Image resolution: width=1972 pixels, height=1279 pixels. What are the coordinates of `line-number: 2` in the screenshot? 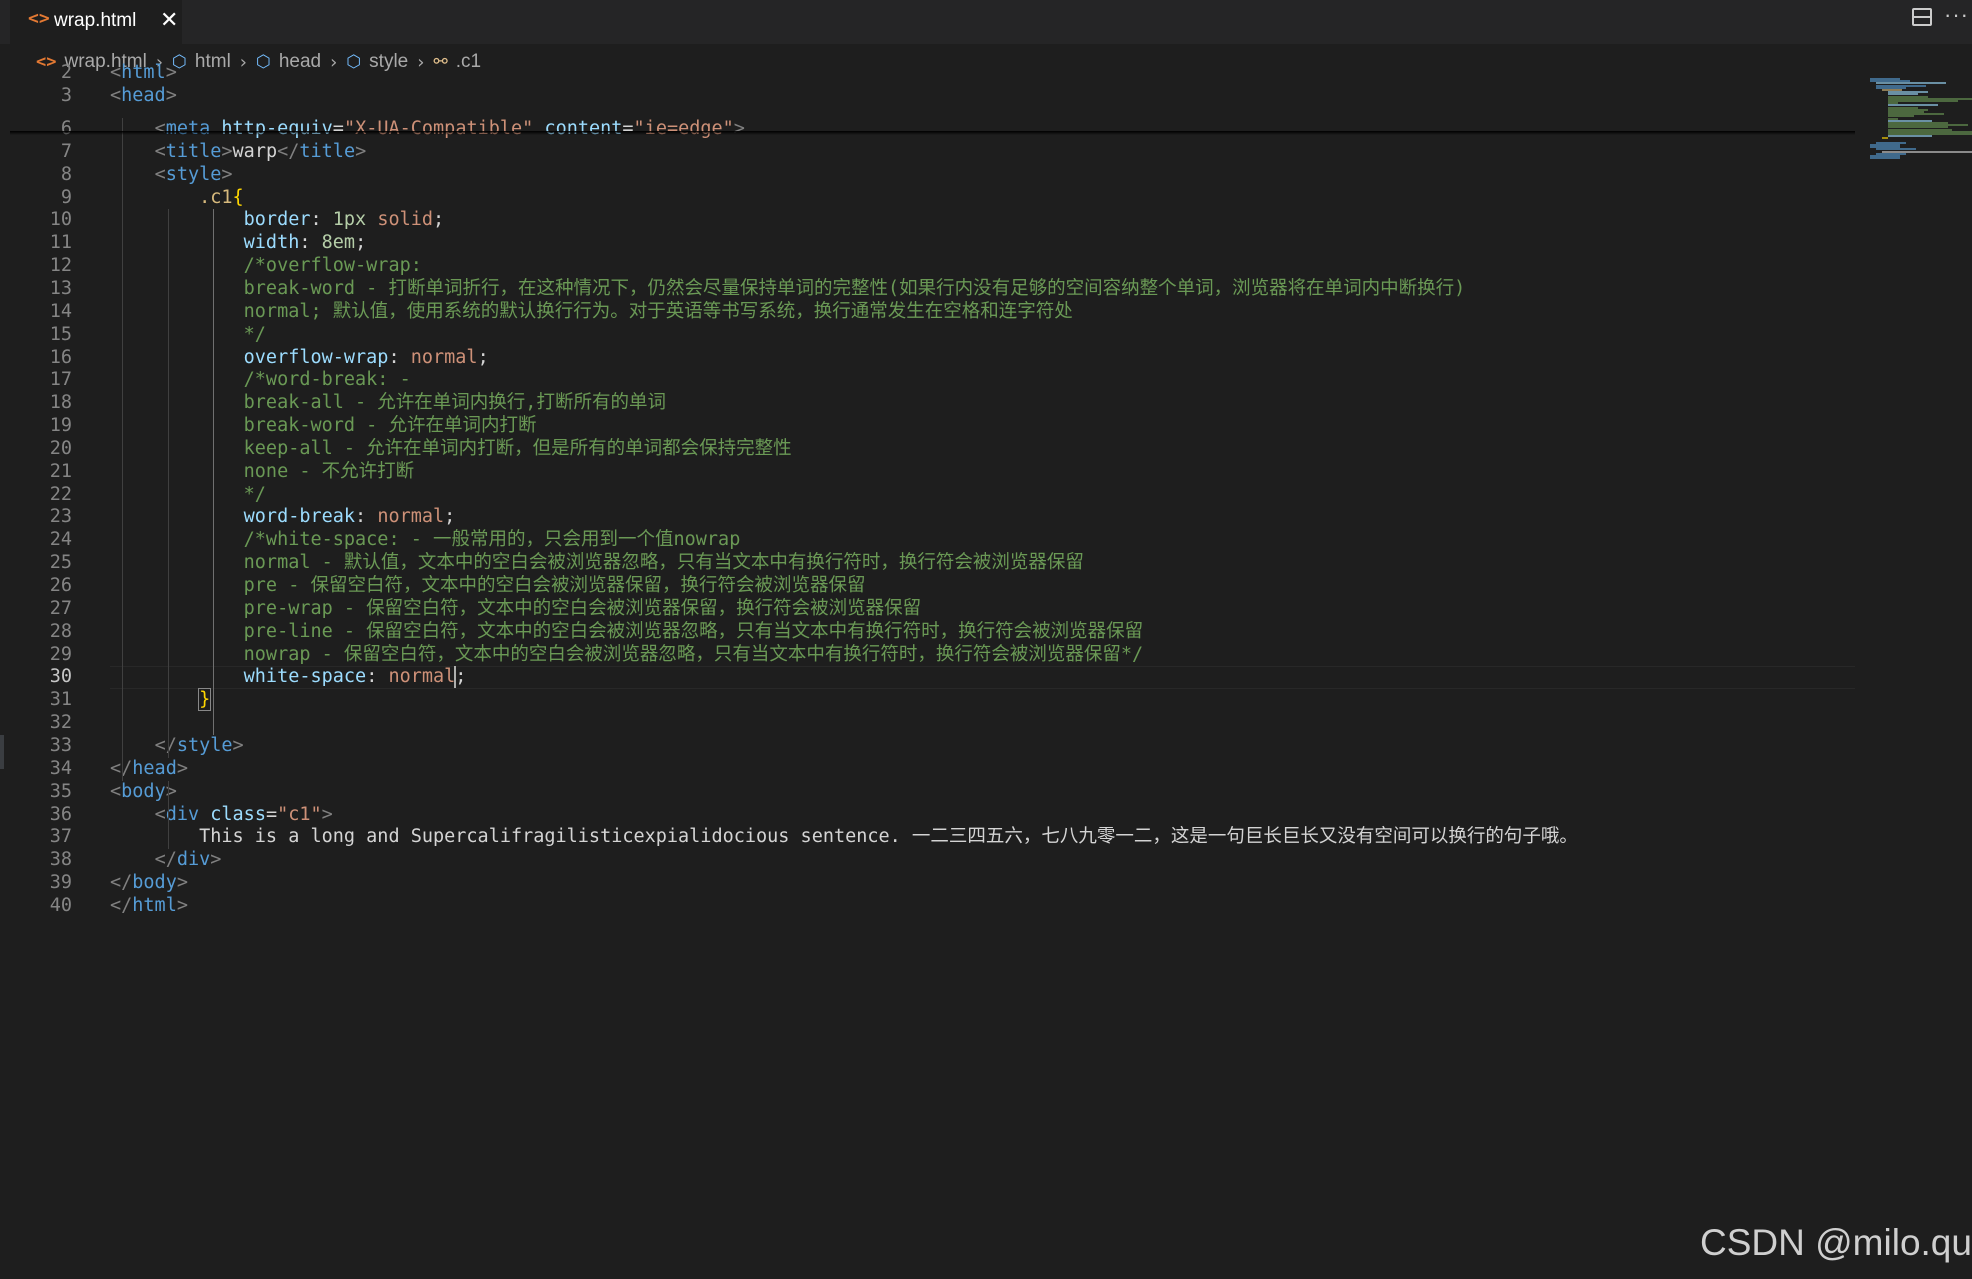 It's located at (66, 72).